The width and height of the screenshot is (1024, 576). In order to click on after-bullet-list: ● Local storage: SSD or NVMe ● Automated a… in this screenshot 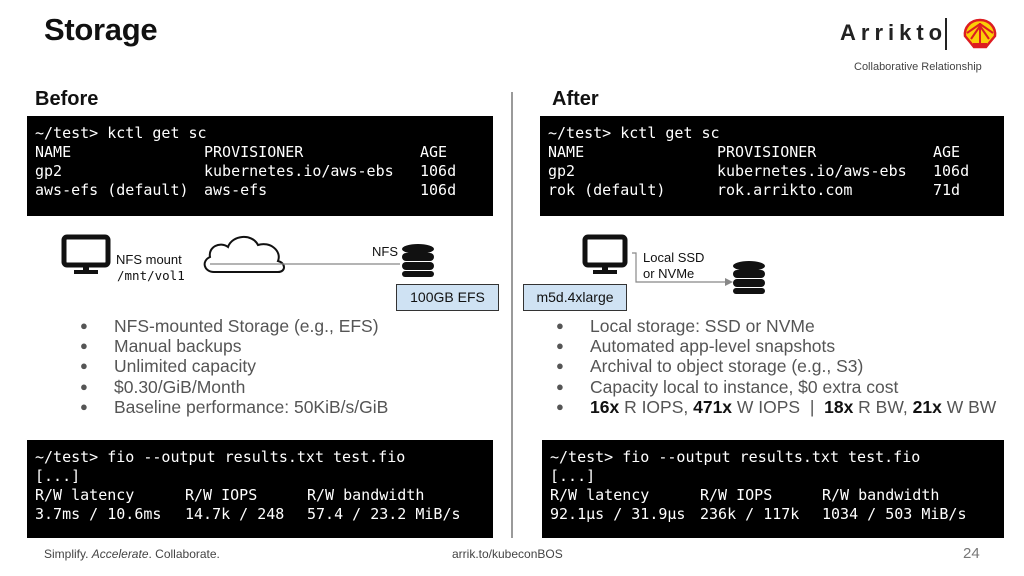, I will do `click(776, 366)`.